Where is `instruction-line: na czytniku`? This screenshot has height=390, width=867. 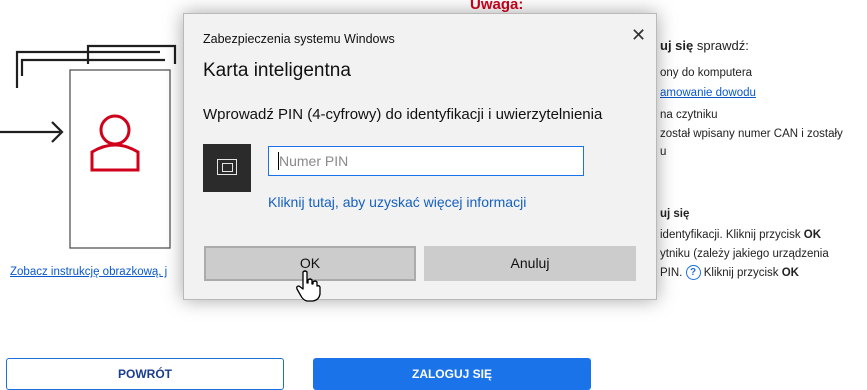
instruction-line: na czytniku is located at coordinates (689, 115).